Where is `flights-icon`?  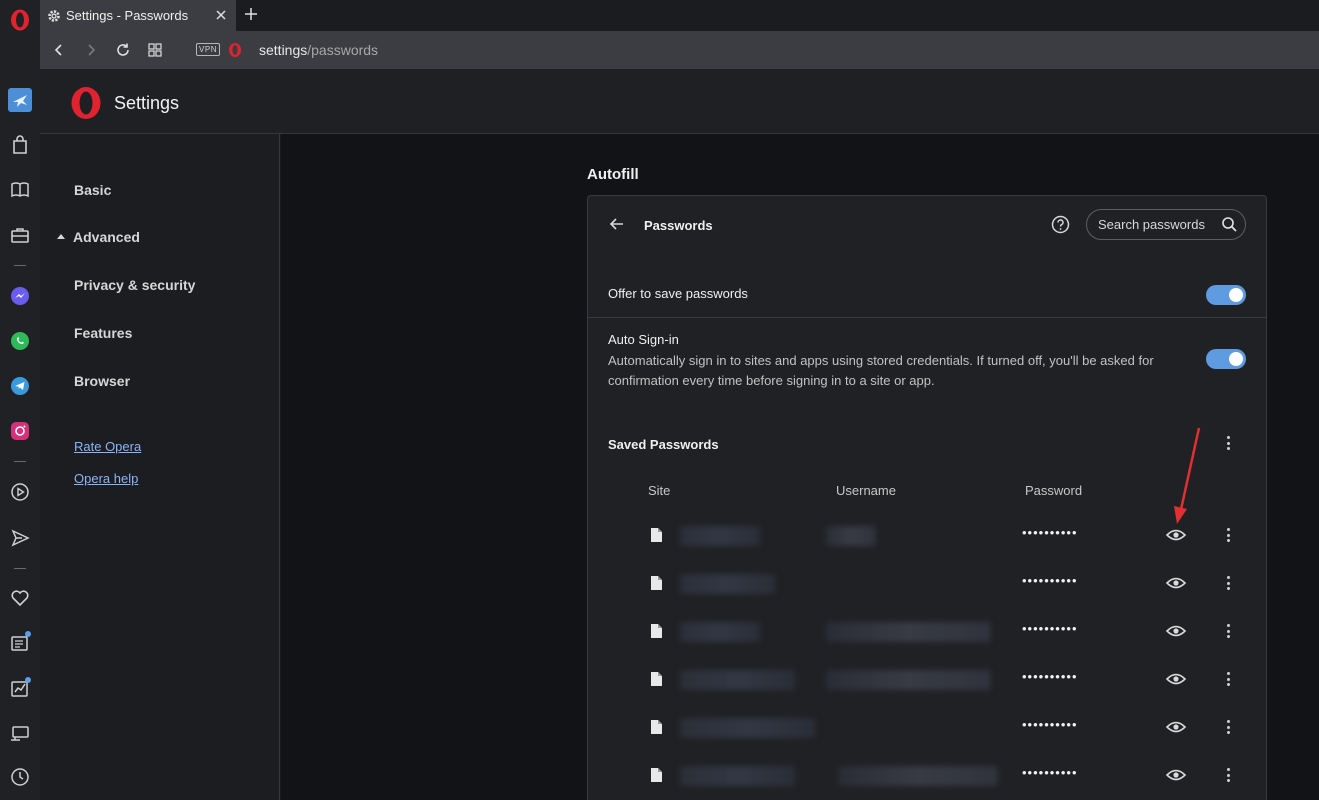 flights-icon is located at coordinates (20, 100).